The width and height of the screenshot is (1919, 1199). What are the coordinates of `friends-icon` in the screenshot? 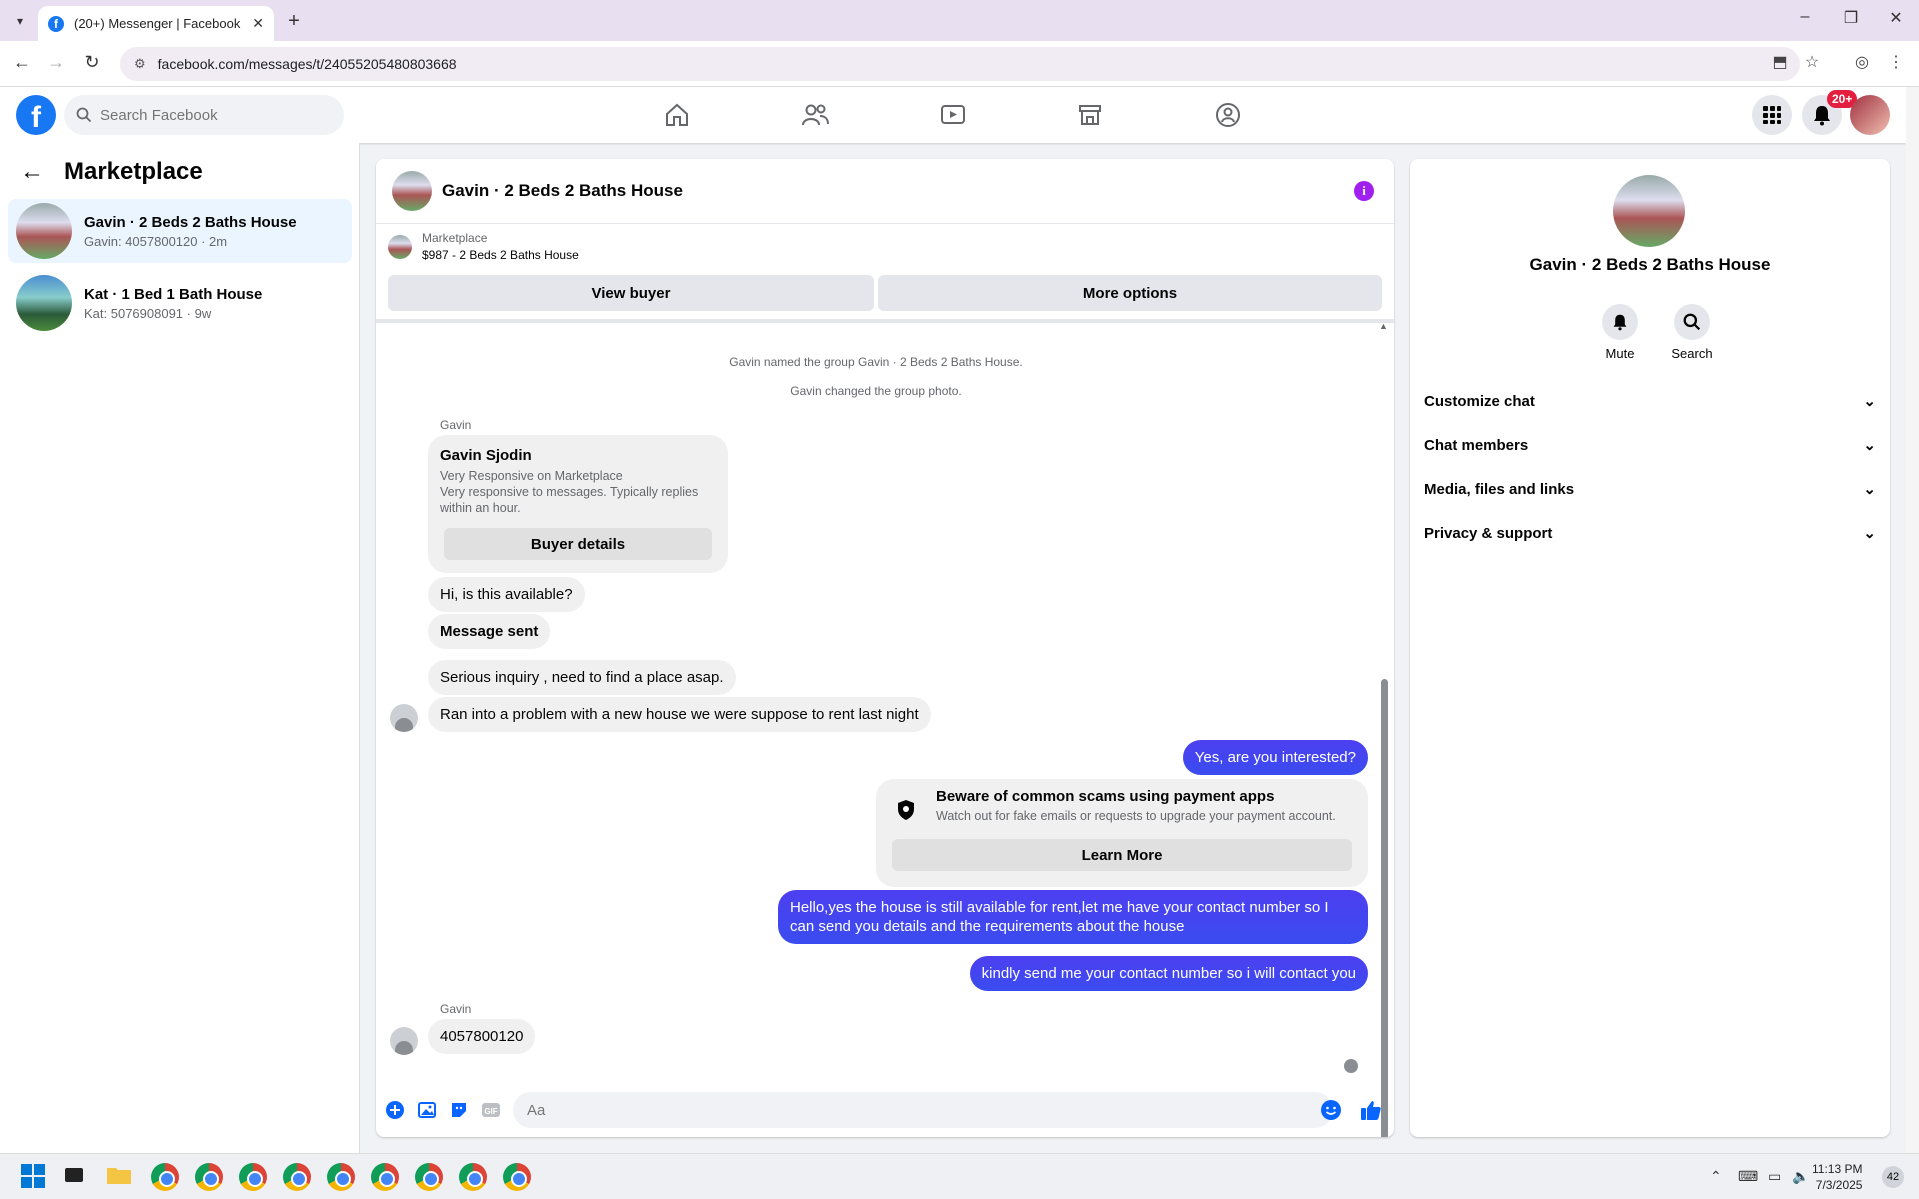 It's located at (815, 115).